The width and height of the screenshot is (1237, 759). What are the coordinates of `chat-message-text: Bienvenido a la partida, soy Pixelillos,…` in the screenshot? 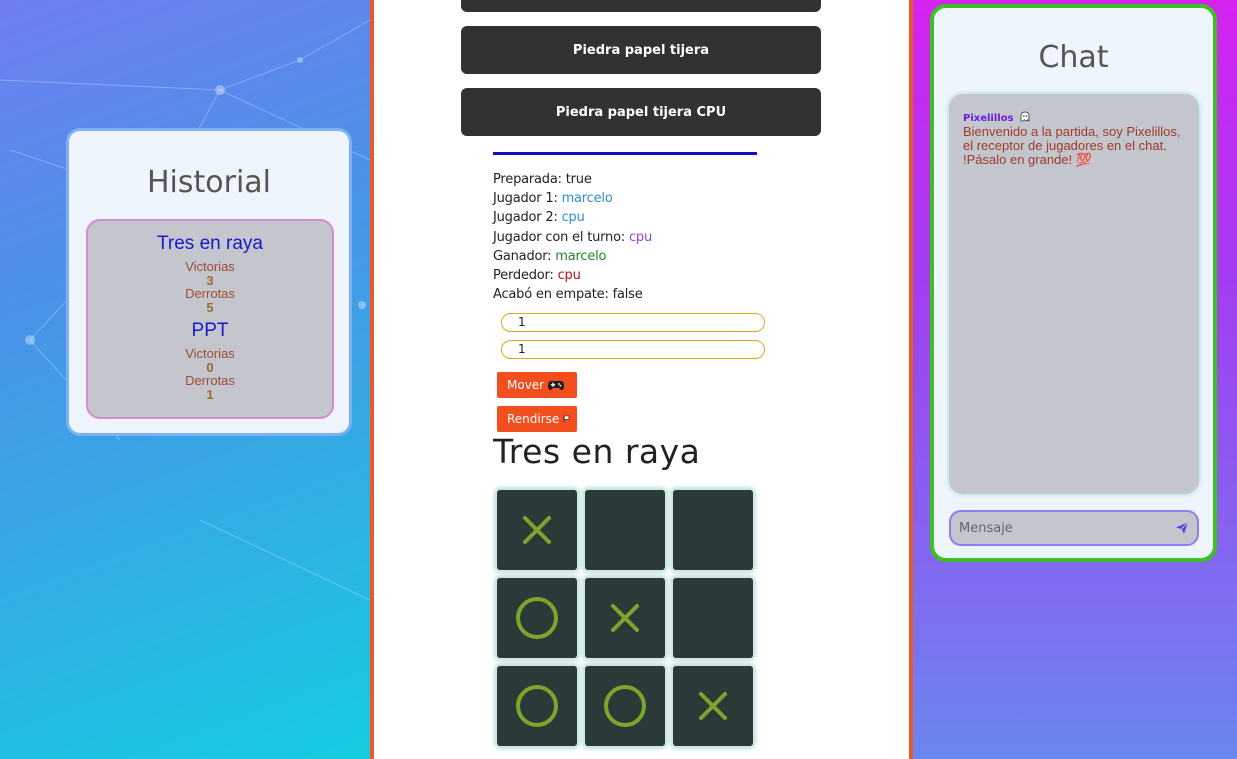 It's located at (1072, 145).